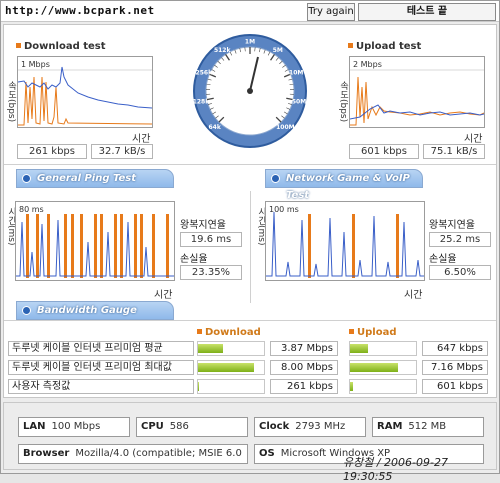  What do you see at coordinates (455, 348) in the screenshot?
I see `upload-bar-value: 647 kbps` at bounding box center [455, 348].